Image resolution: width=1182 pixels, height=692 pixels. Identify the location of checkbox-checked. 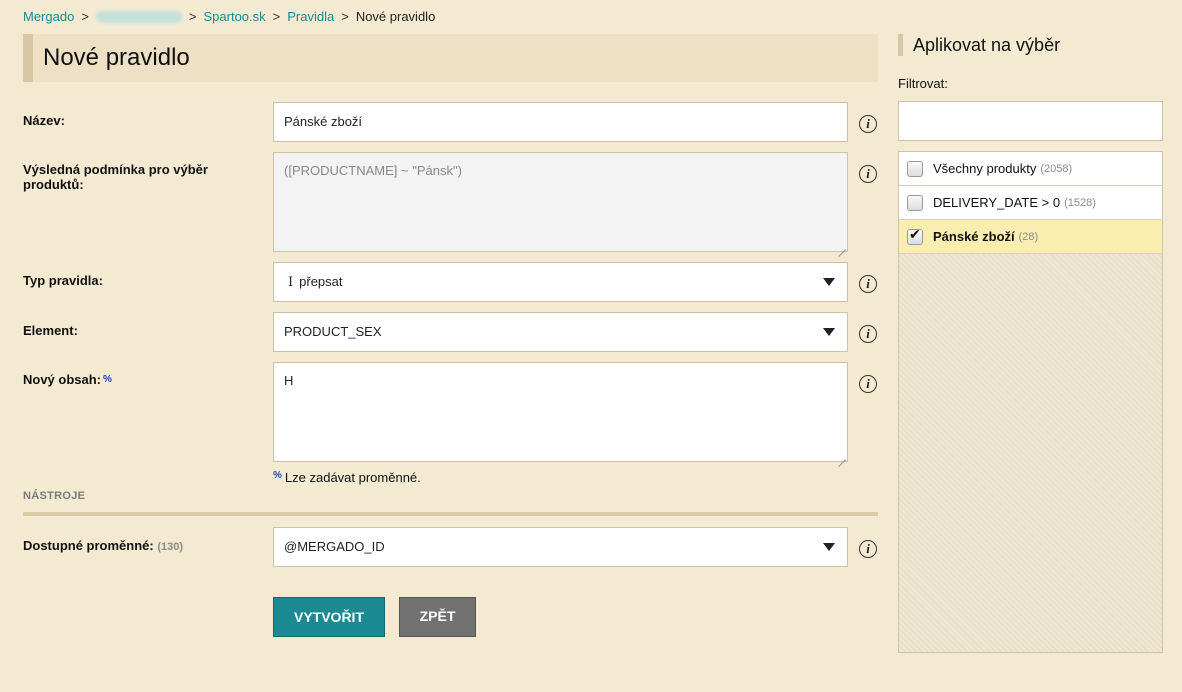
(915, 236).